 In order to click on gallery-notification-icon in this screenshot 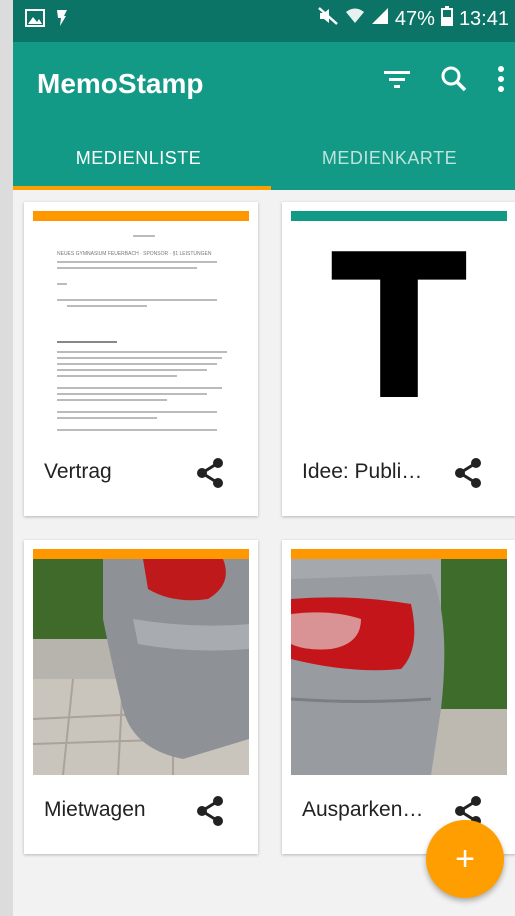, I will do `click(35, 20)`.